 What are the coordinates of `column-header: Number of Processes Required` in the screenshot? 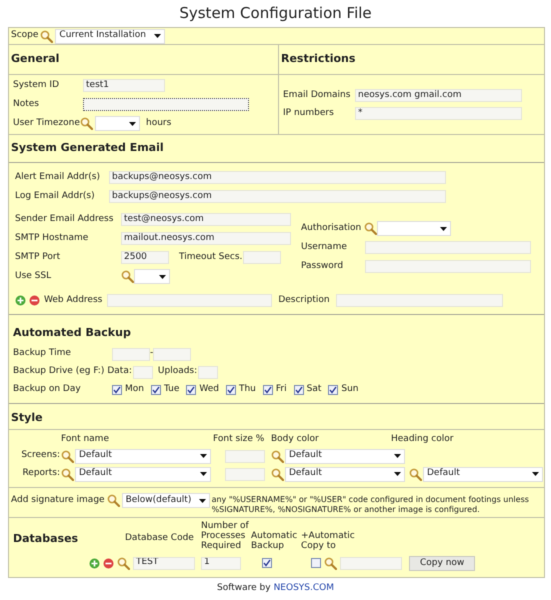 It's located at (225, 536).